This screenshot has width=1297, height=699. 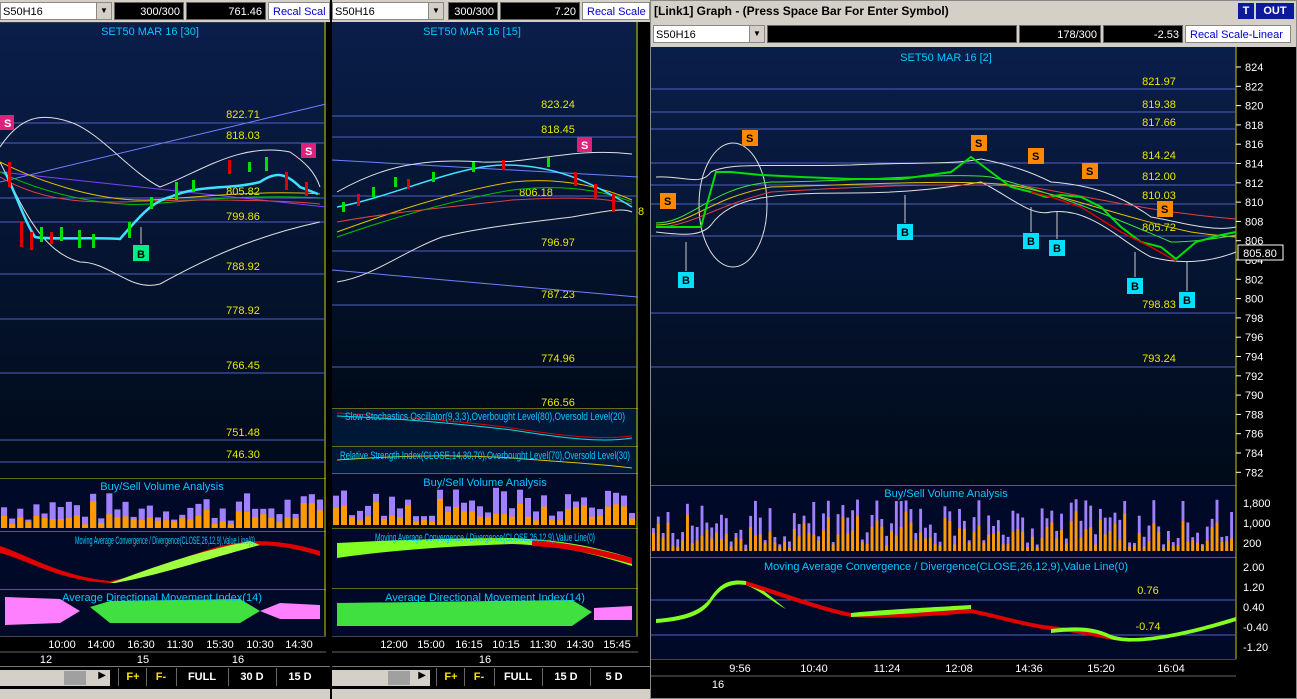 I want to click on symbol-value: S50H16, so click(x=676, y=35).